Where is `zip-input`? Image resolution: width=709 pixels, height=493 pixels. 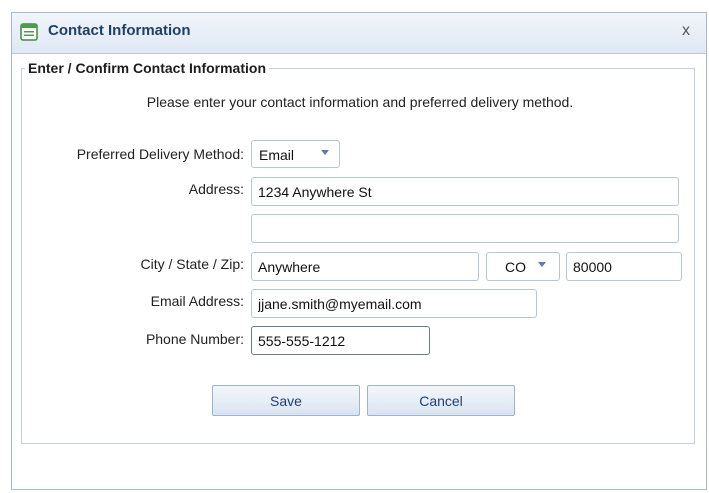
zip-input is located at coordinates (624, 266).